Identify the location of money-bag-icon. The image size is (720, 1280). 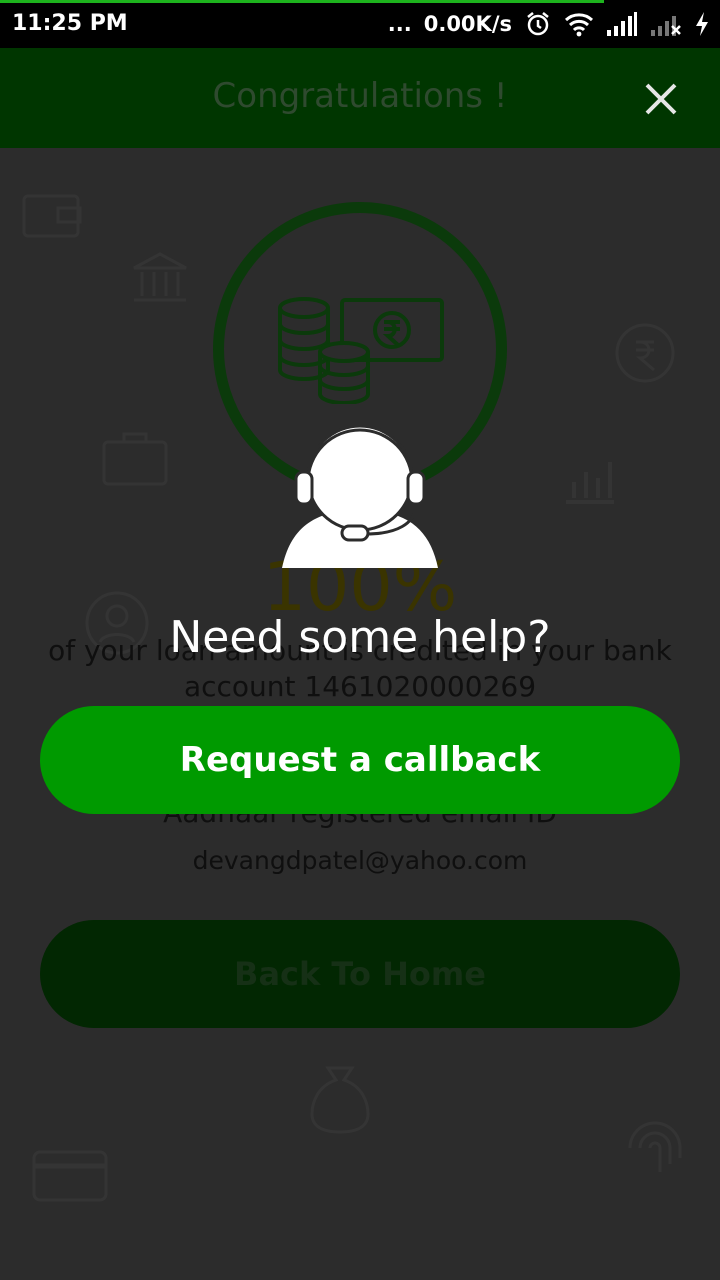
(340, 1100).